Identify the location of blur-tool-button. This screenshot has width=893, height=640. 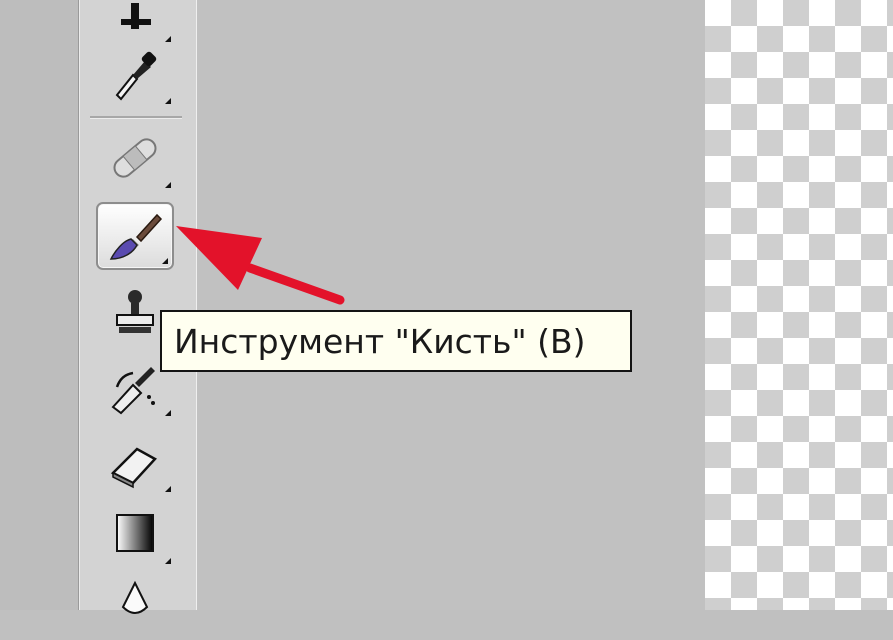
(135, 606).